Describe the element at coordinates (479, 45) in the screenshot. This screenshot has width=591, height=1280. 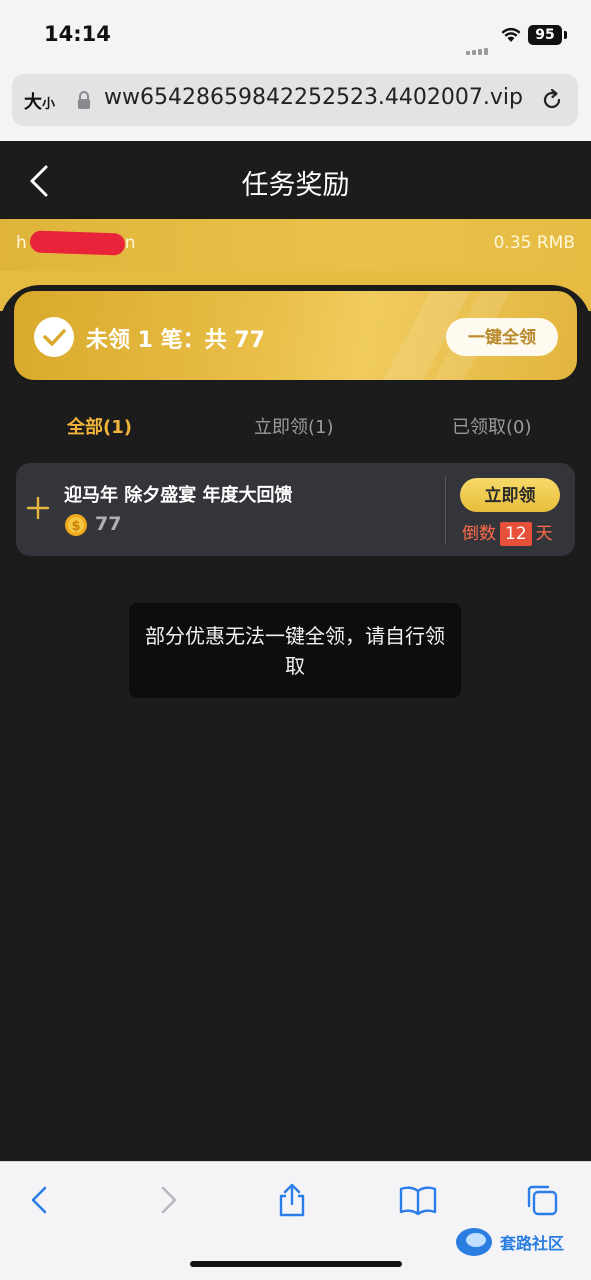
I see `cellular-signal-icon` at that location.